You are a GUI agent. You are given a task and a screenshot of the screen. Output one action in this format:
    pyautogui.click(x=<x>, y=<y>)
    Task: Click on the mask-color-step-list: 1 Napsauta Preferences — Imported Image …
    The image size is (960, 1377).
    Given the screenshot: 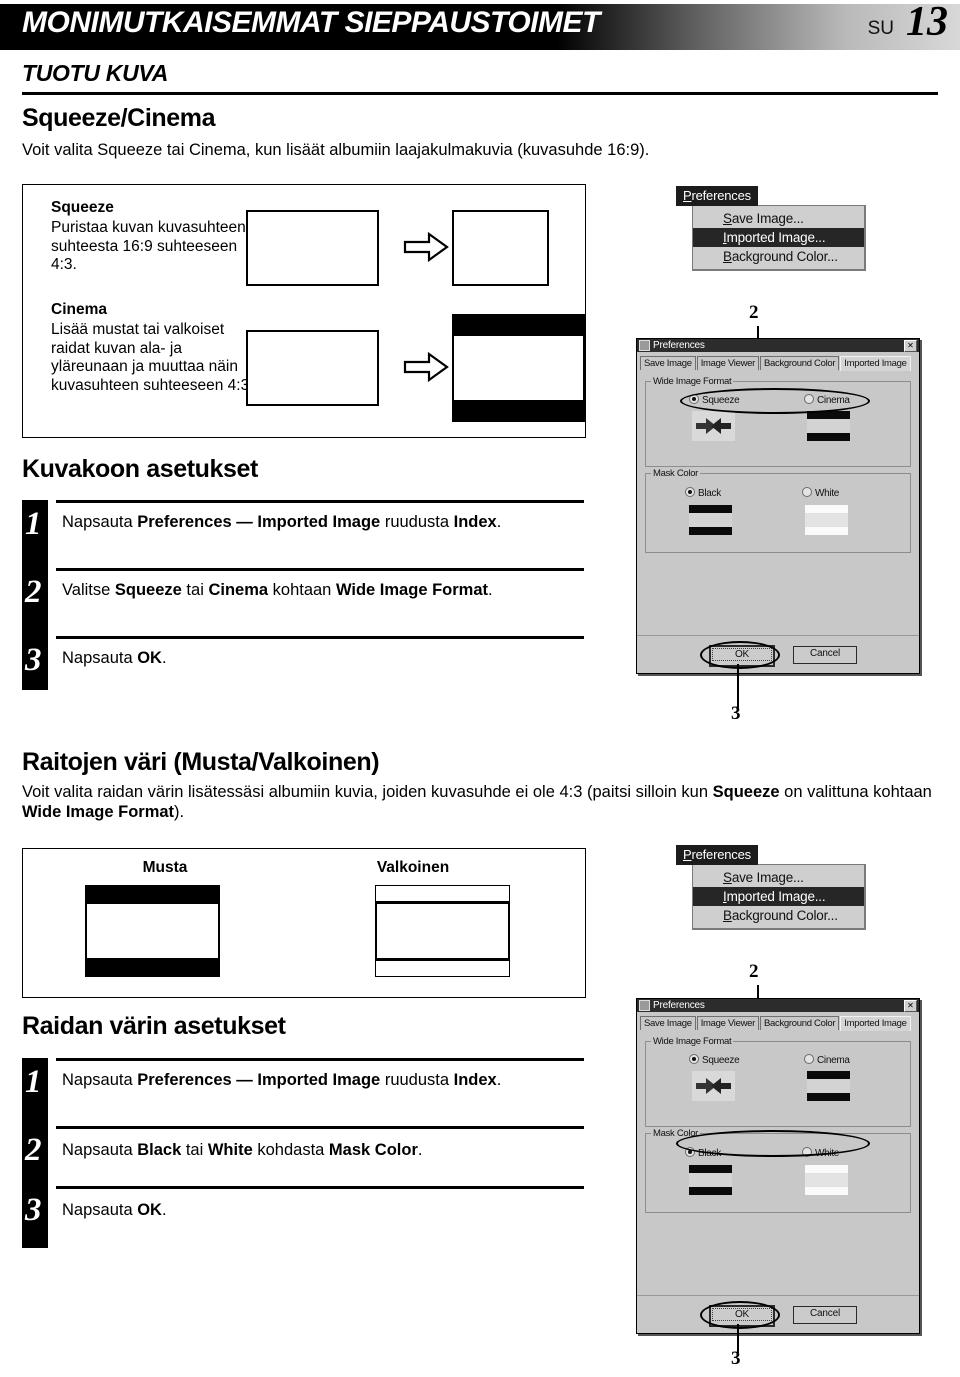 What is the action you would take?
    pyautogui.click(x=303, y=1153)
    